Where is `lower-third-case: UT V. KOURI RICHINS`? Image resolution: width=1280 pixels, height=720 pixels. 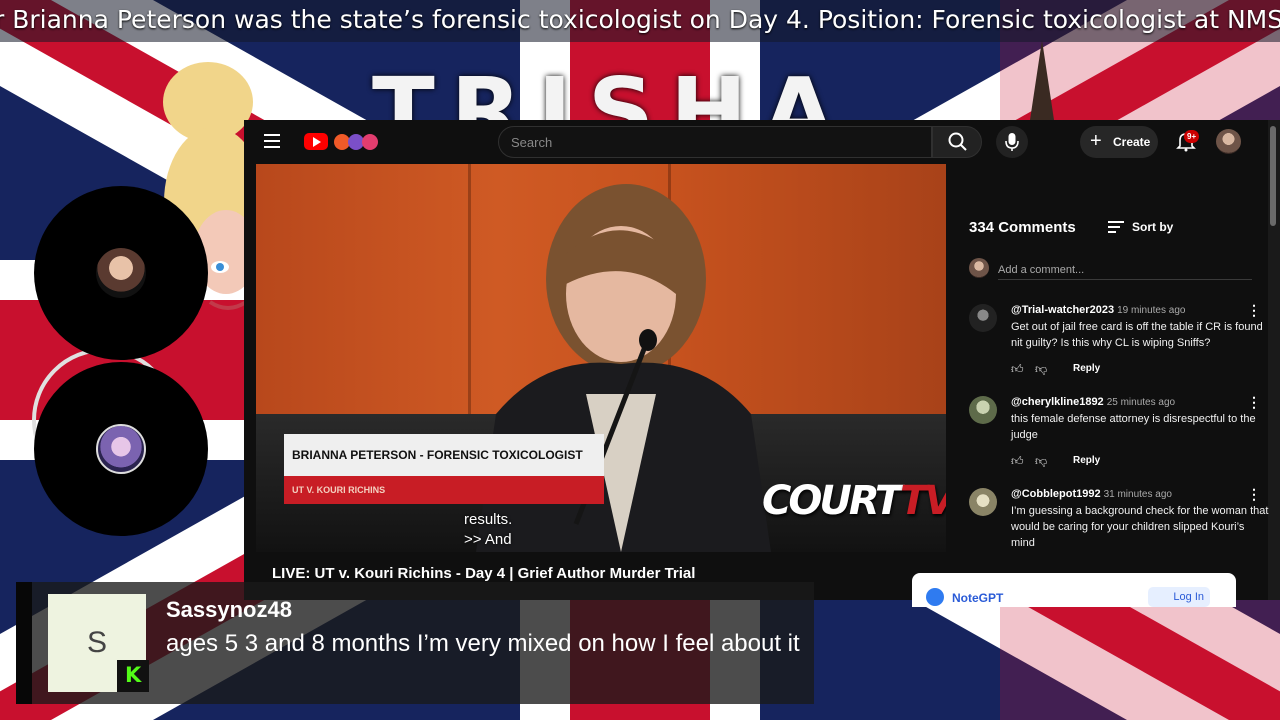 lower-third-case: UT V. KOURI RICHINS is located at coordinates (444, 490).